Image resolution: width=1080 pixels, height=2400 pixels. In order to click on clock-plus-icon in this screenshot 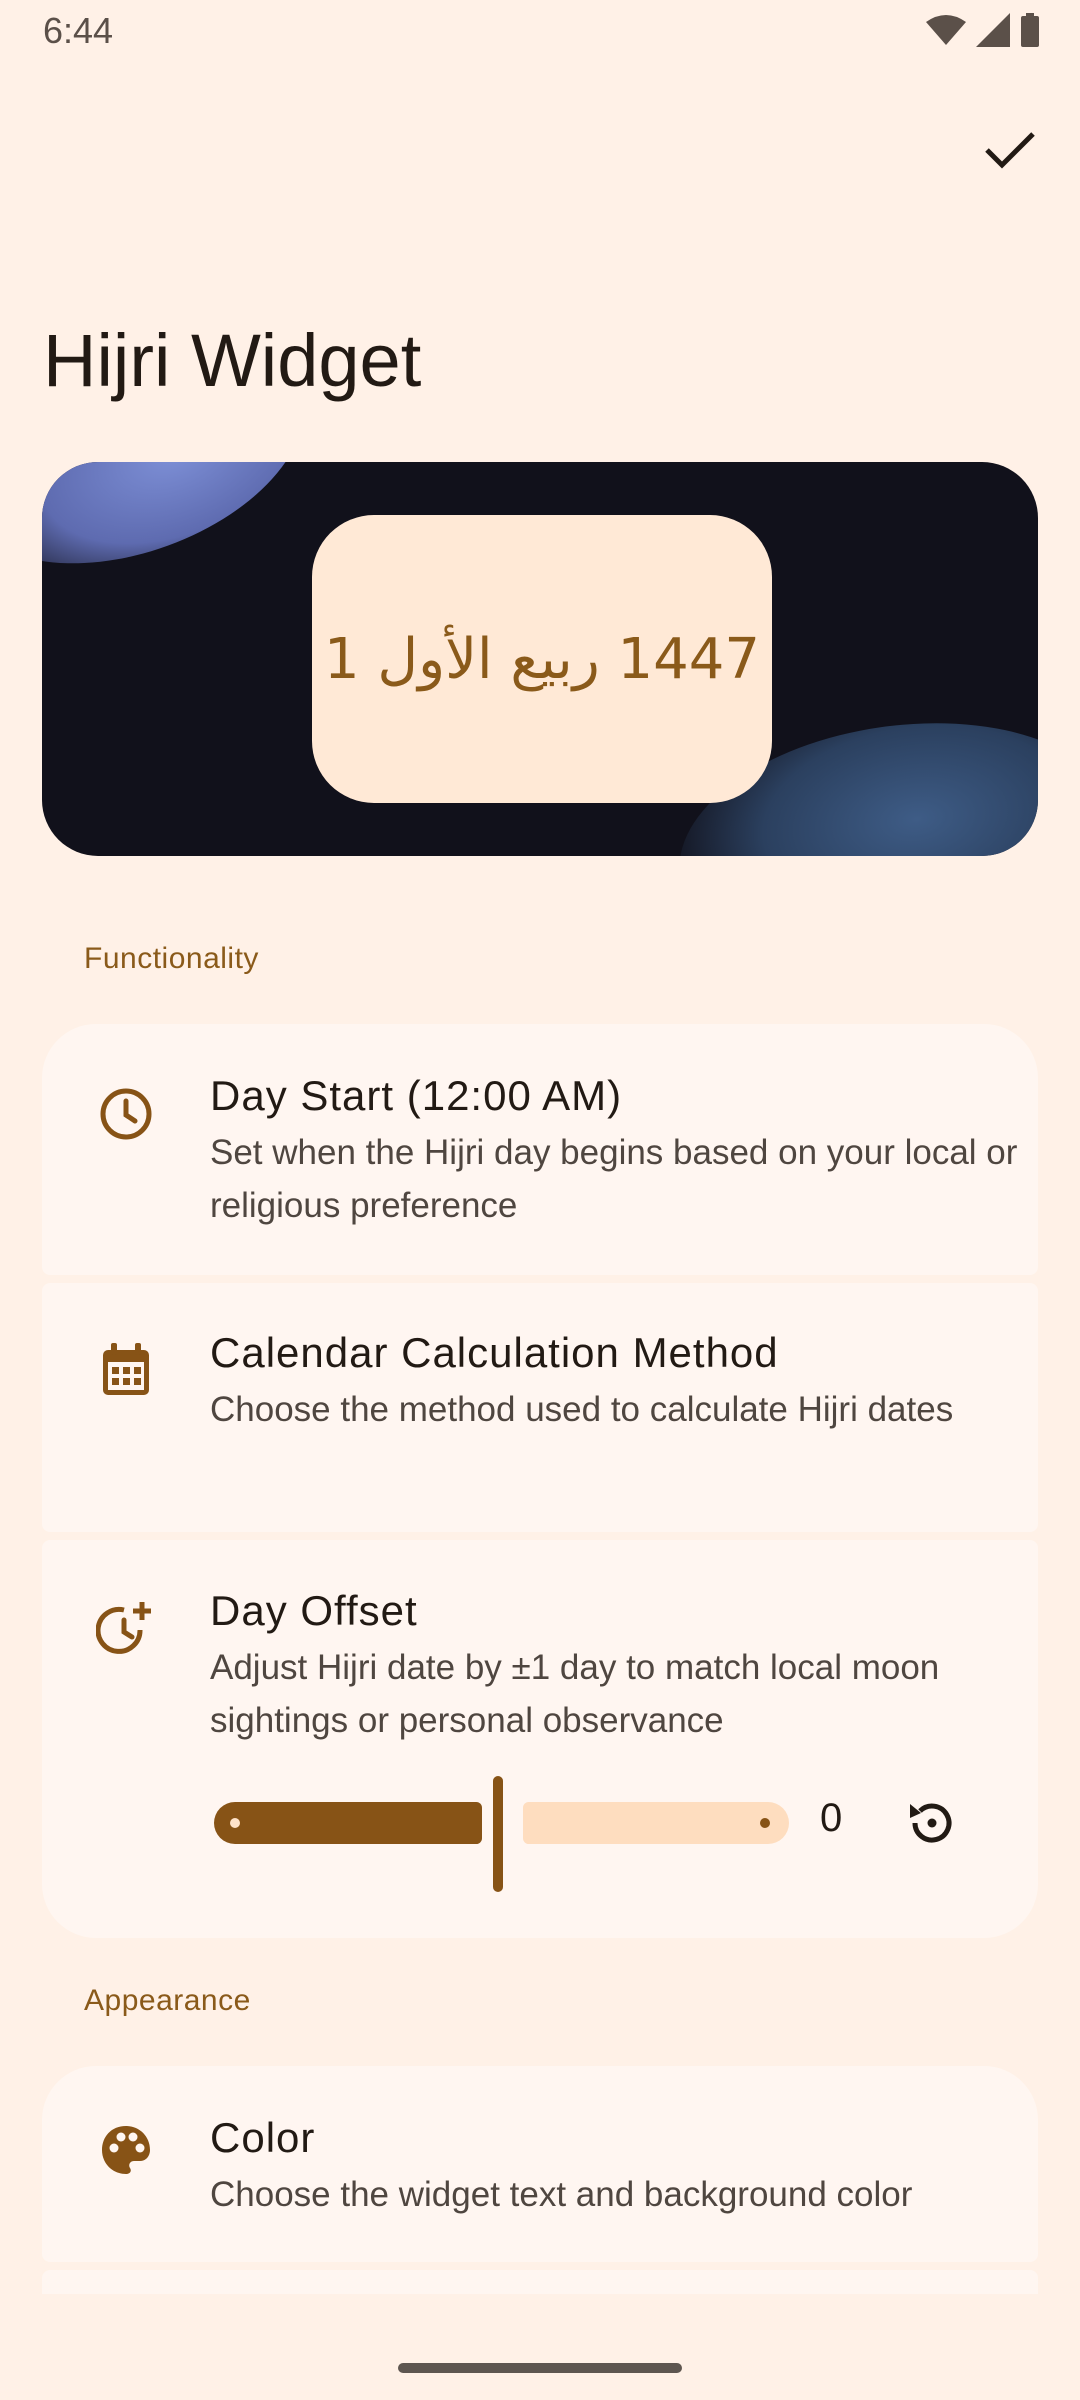, I will do `click(126, 1628)`.